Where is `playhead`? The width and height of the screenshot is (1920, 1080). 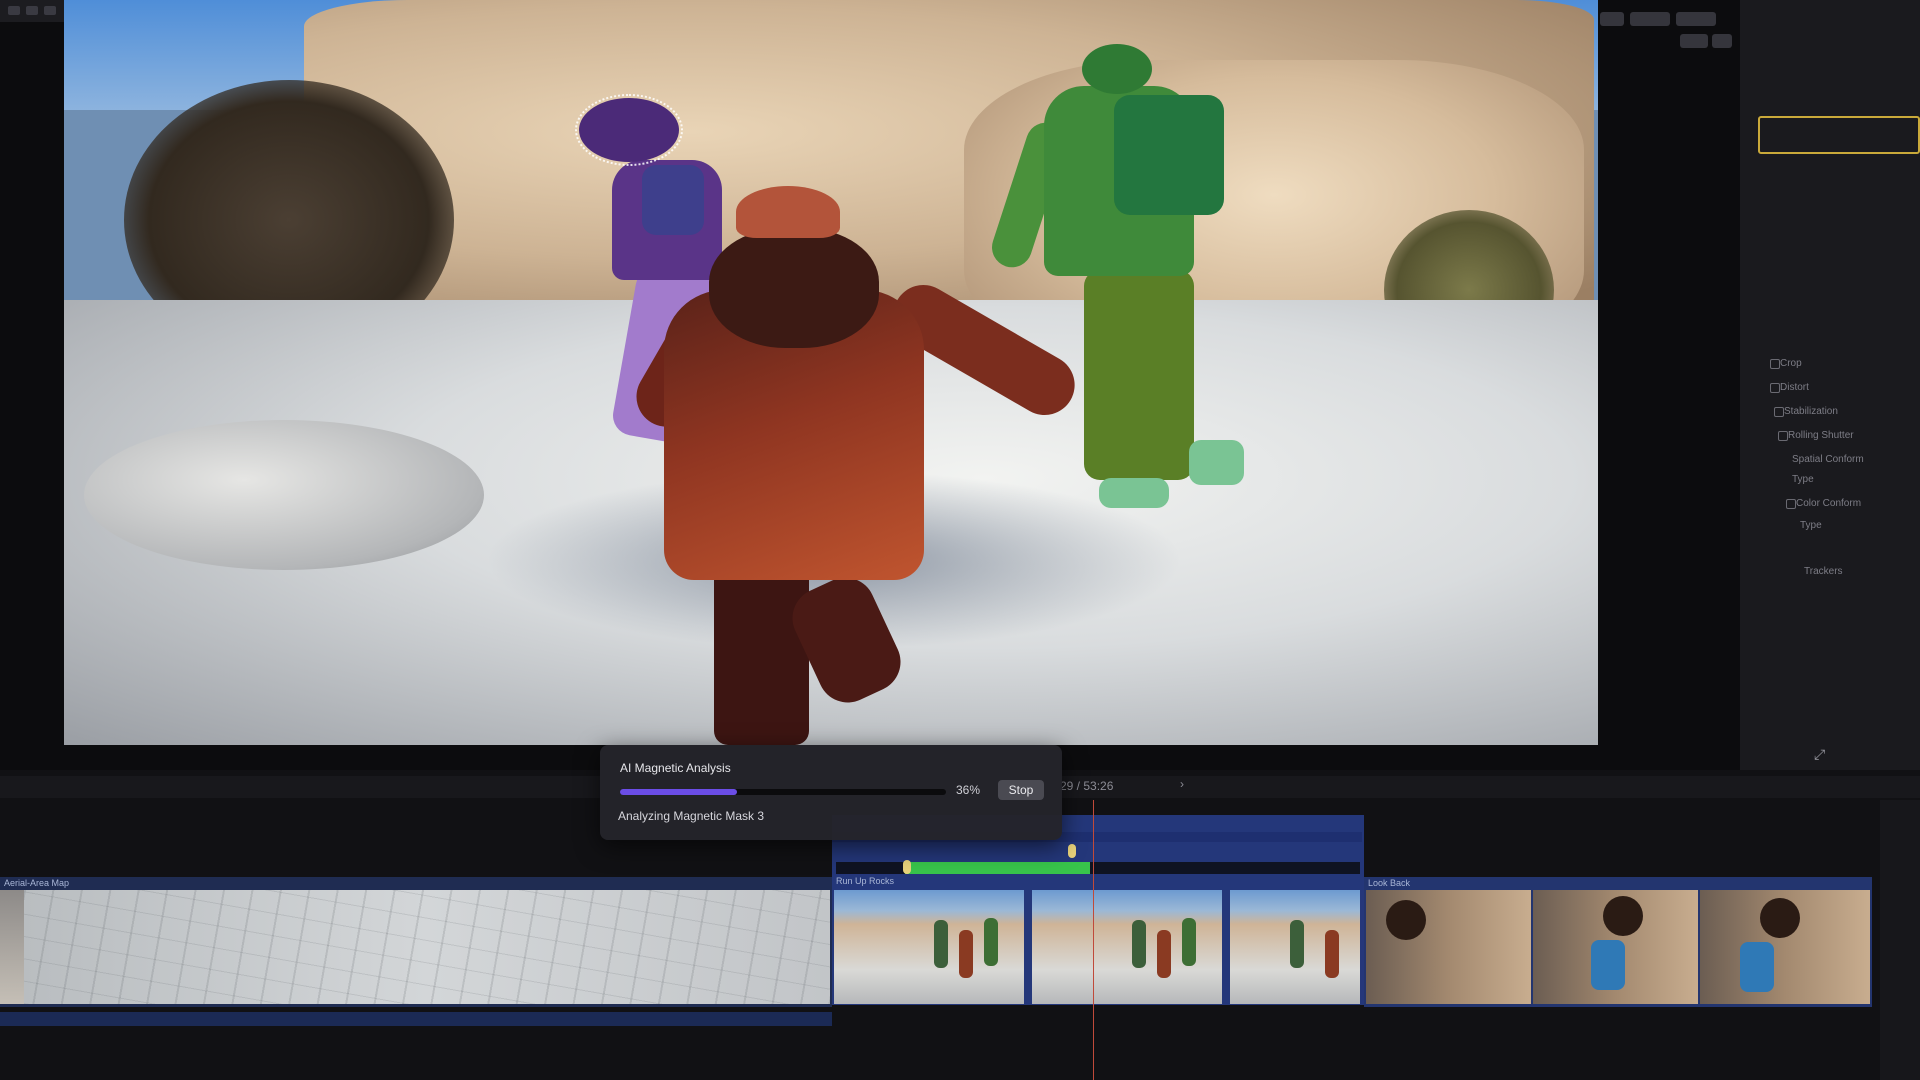 playhead is located at coordinates (1093, 940).